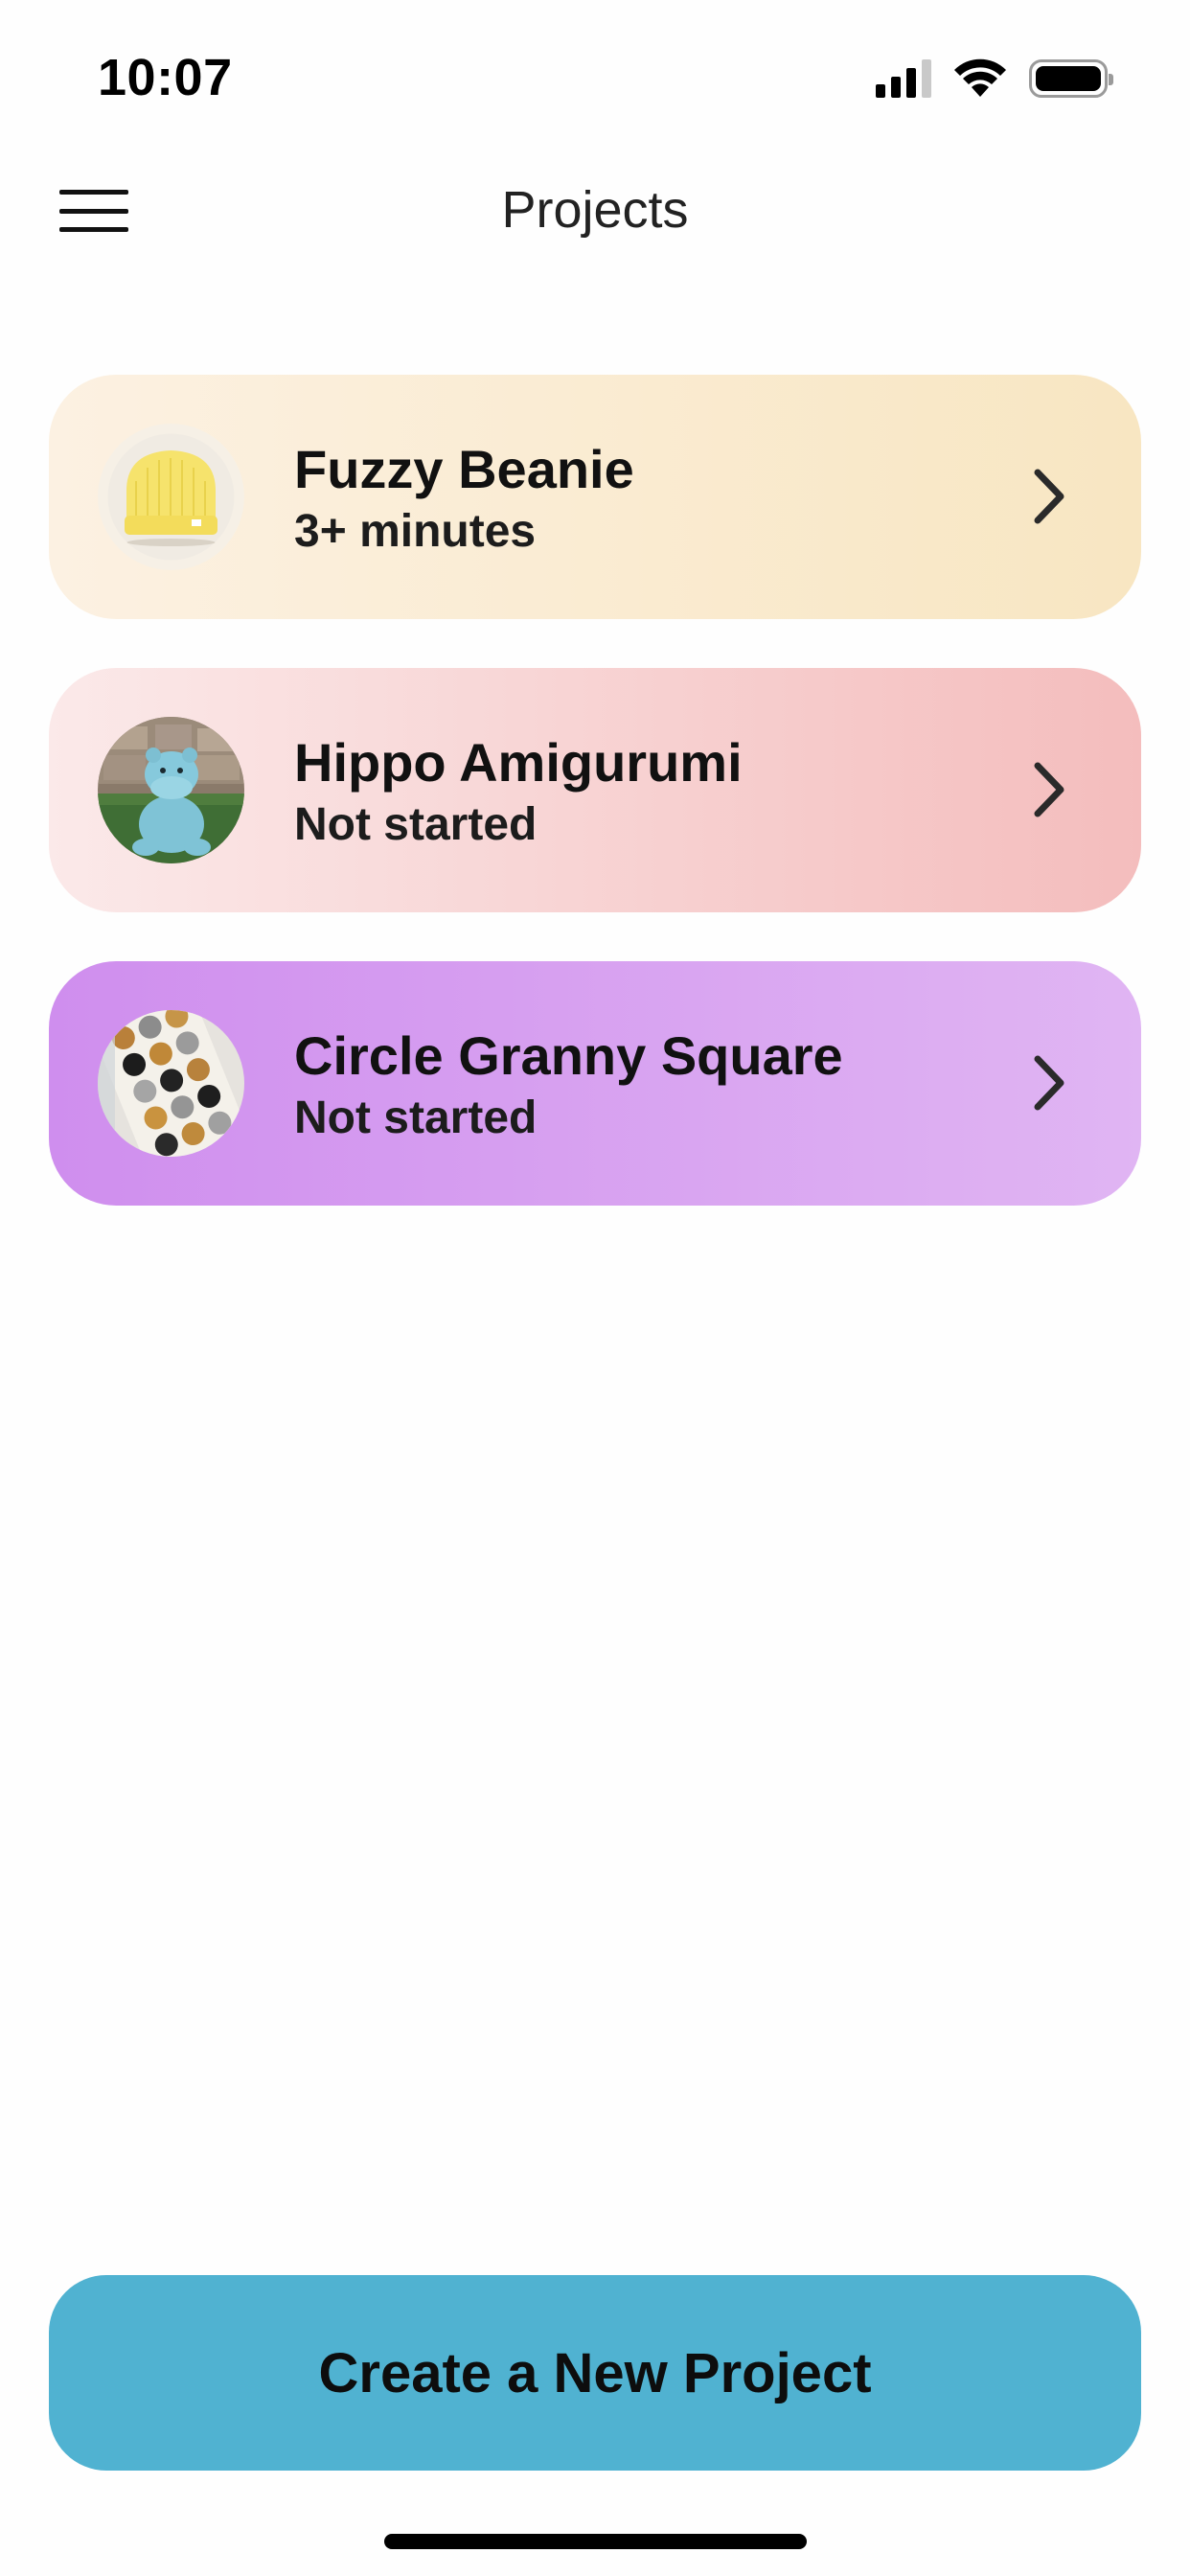  I want to click on wifi-icon, so click(980, 77).